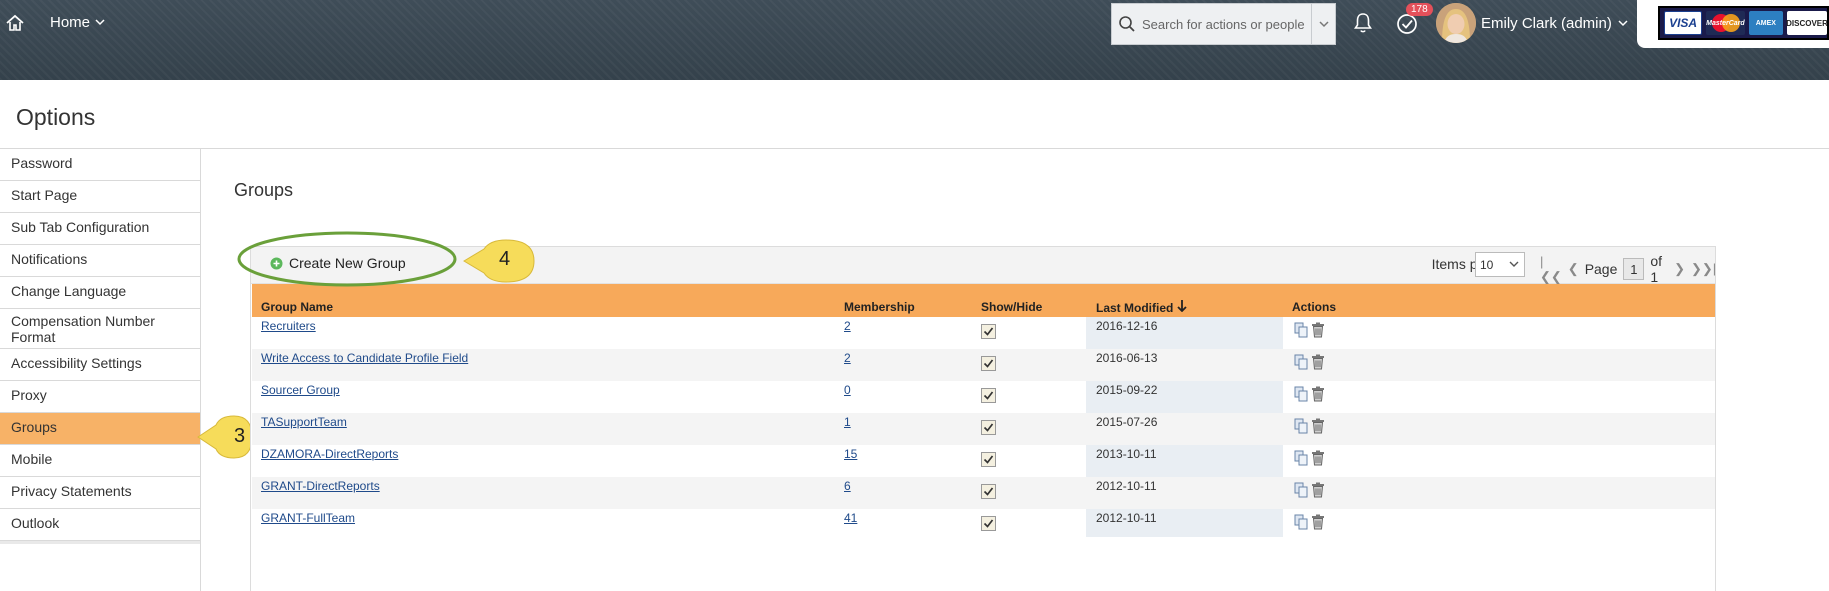 The width and height of the screenshot is (1829, 591). What do you see at coordinates (100, 165) in the screenshot?
I see `sidebar-item-password: Password` at bounding box center [100, 165].